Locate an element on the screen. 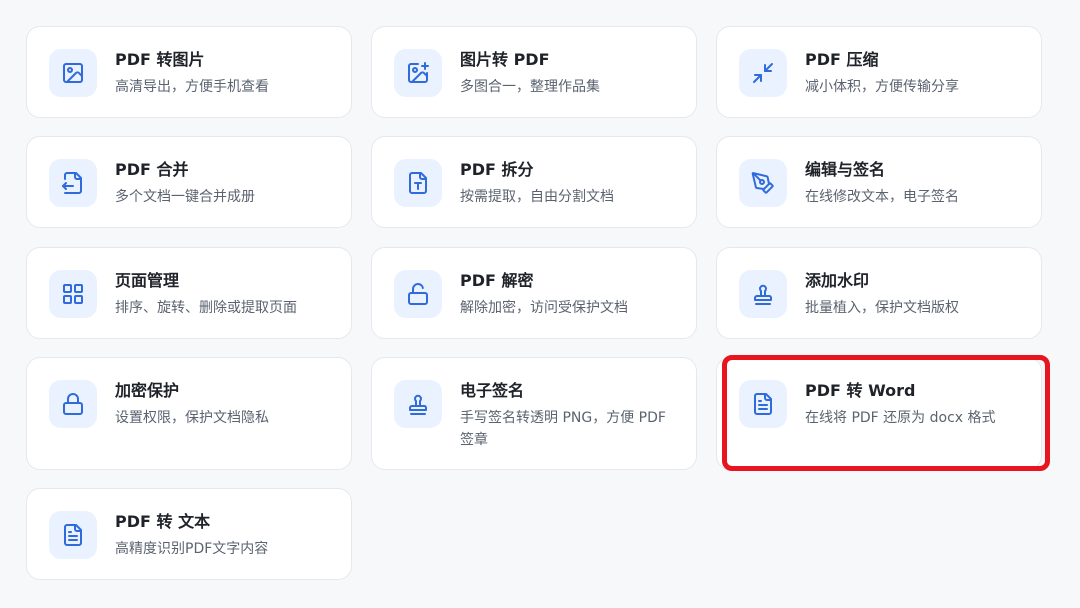  tool-card-e-signature: 电子签名 手写签名转透明 PNG，方便 PDF 签章 is located at coordinates (534, 413).